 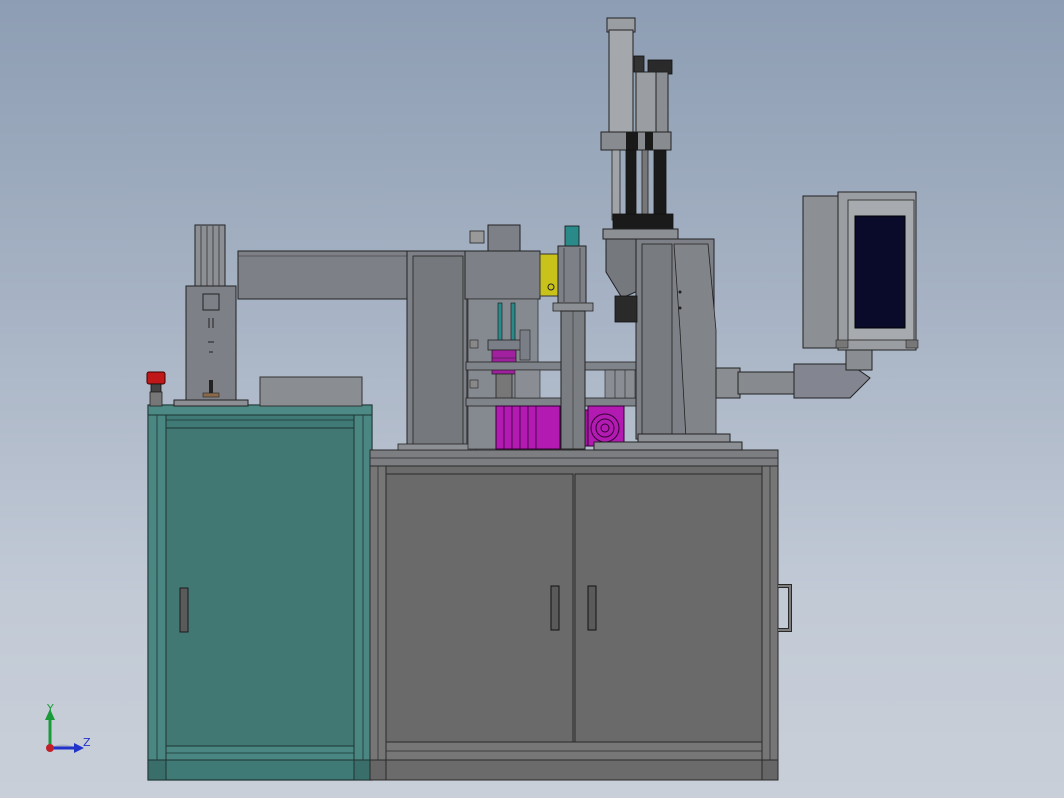 What do you see at coordinates (50, 748) in the screenshot?
I see `x-axis-dot` at bounding box center [50, 748].